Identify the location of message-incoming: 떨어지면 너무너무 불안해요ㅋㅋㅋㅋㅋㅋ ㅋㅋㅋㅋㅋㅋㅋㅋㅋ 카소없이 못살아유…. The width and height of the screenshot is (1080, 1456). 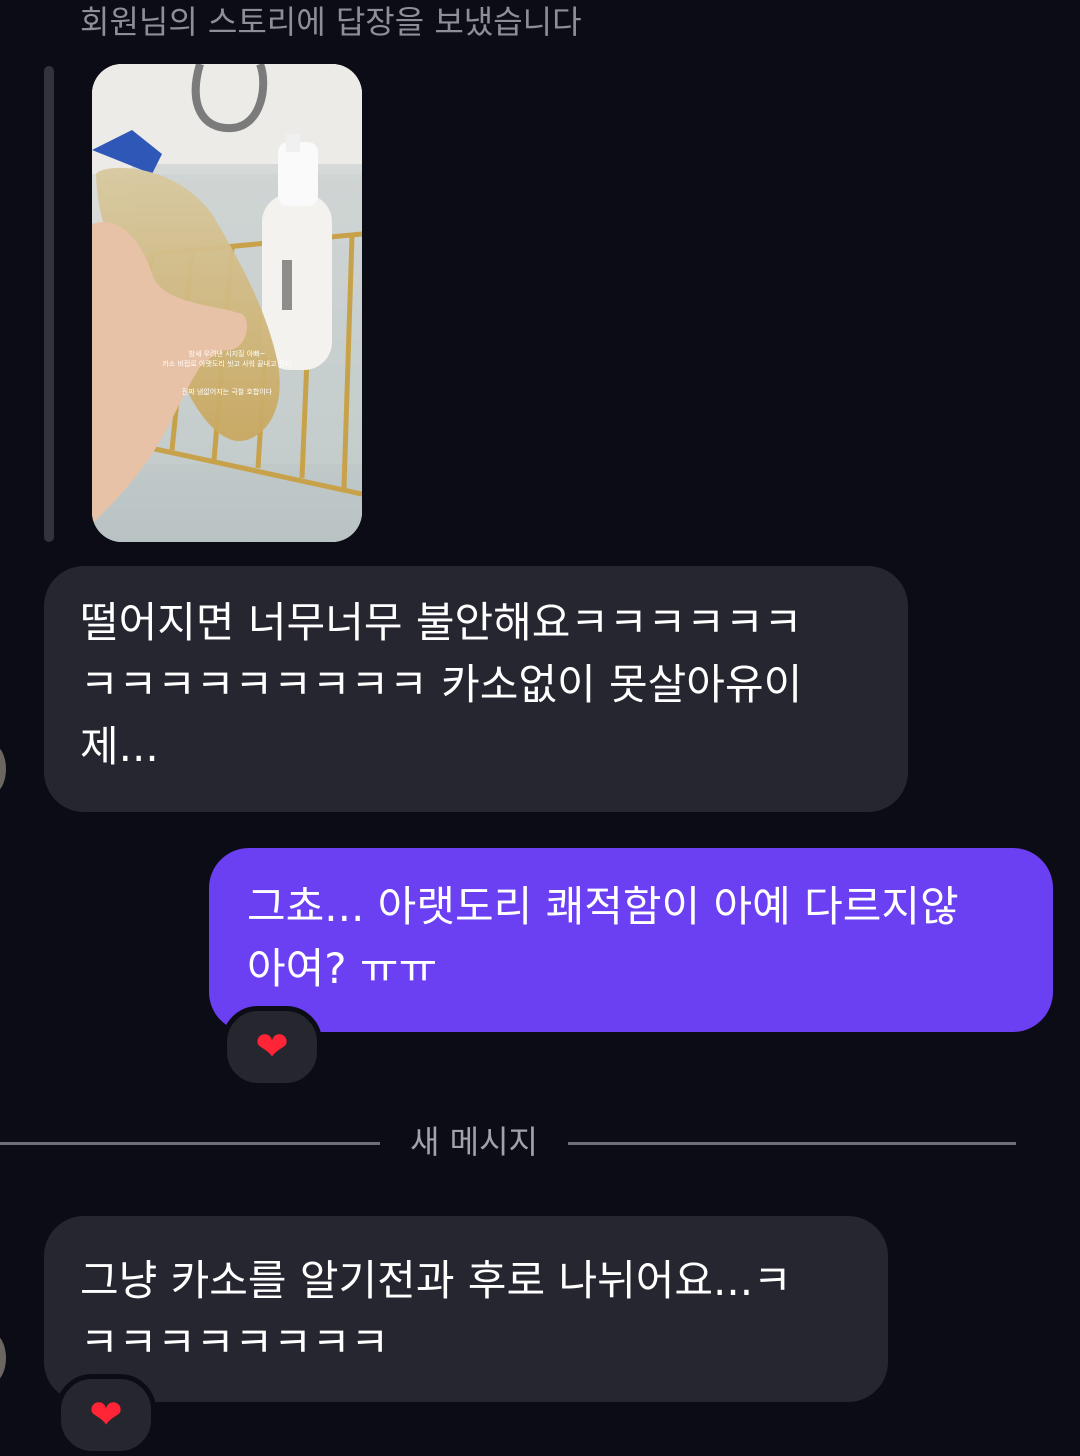
(476, 689).